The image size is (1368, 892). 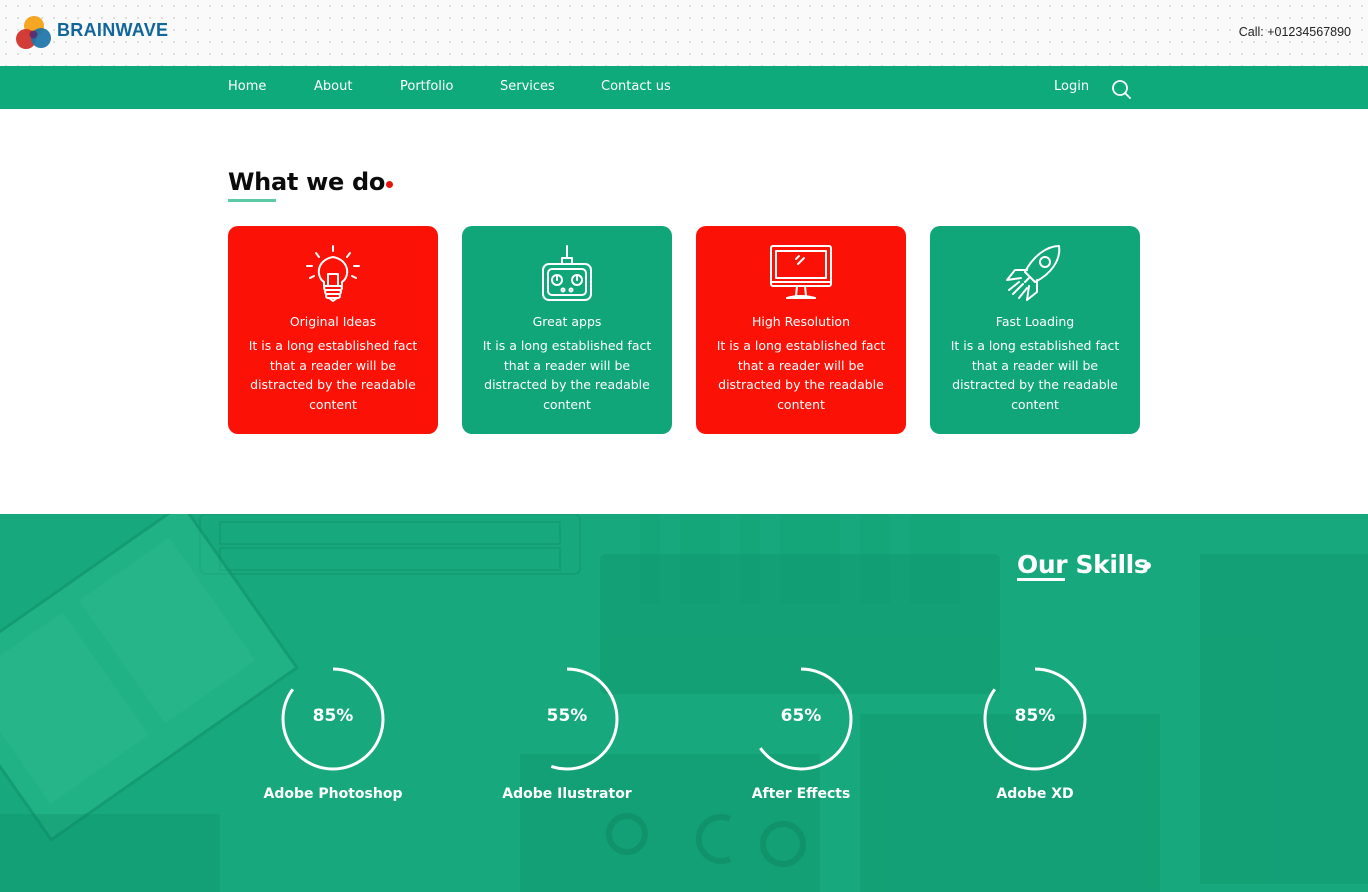 What do you see at coordinates (1121, 89) in the screenshot?
I see `search-icon` at bounding box center [1121, 89].